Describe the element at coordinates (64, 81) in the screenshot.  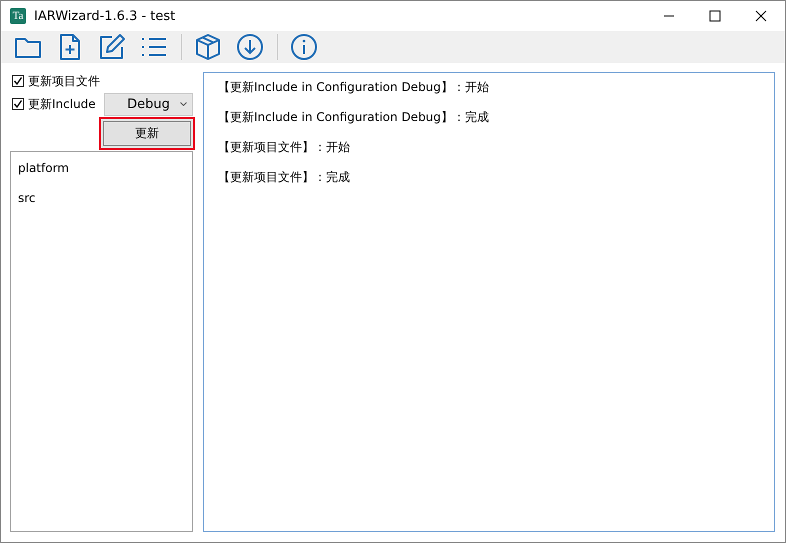
I see `checkbox-label: 更新项目文件` at that location.